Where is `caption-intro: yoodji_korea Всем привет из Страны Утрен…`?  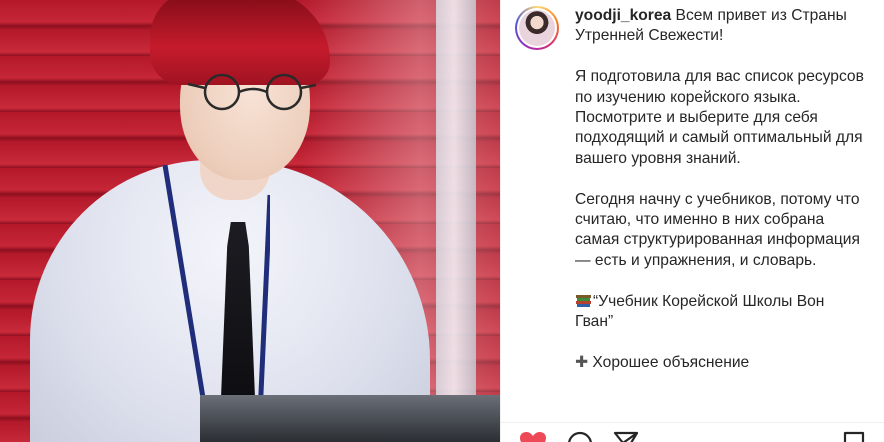 caption-intro: yoodji_korea Всем привет из Страны Утрен… is located at coordinates (720, 26).